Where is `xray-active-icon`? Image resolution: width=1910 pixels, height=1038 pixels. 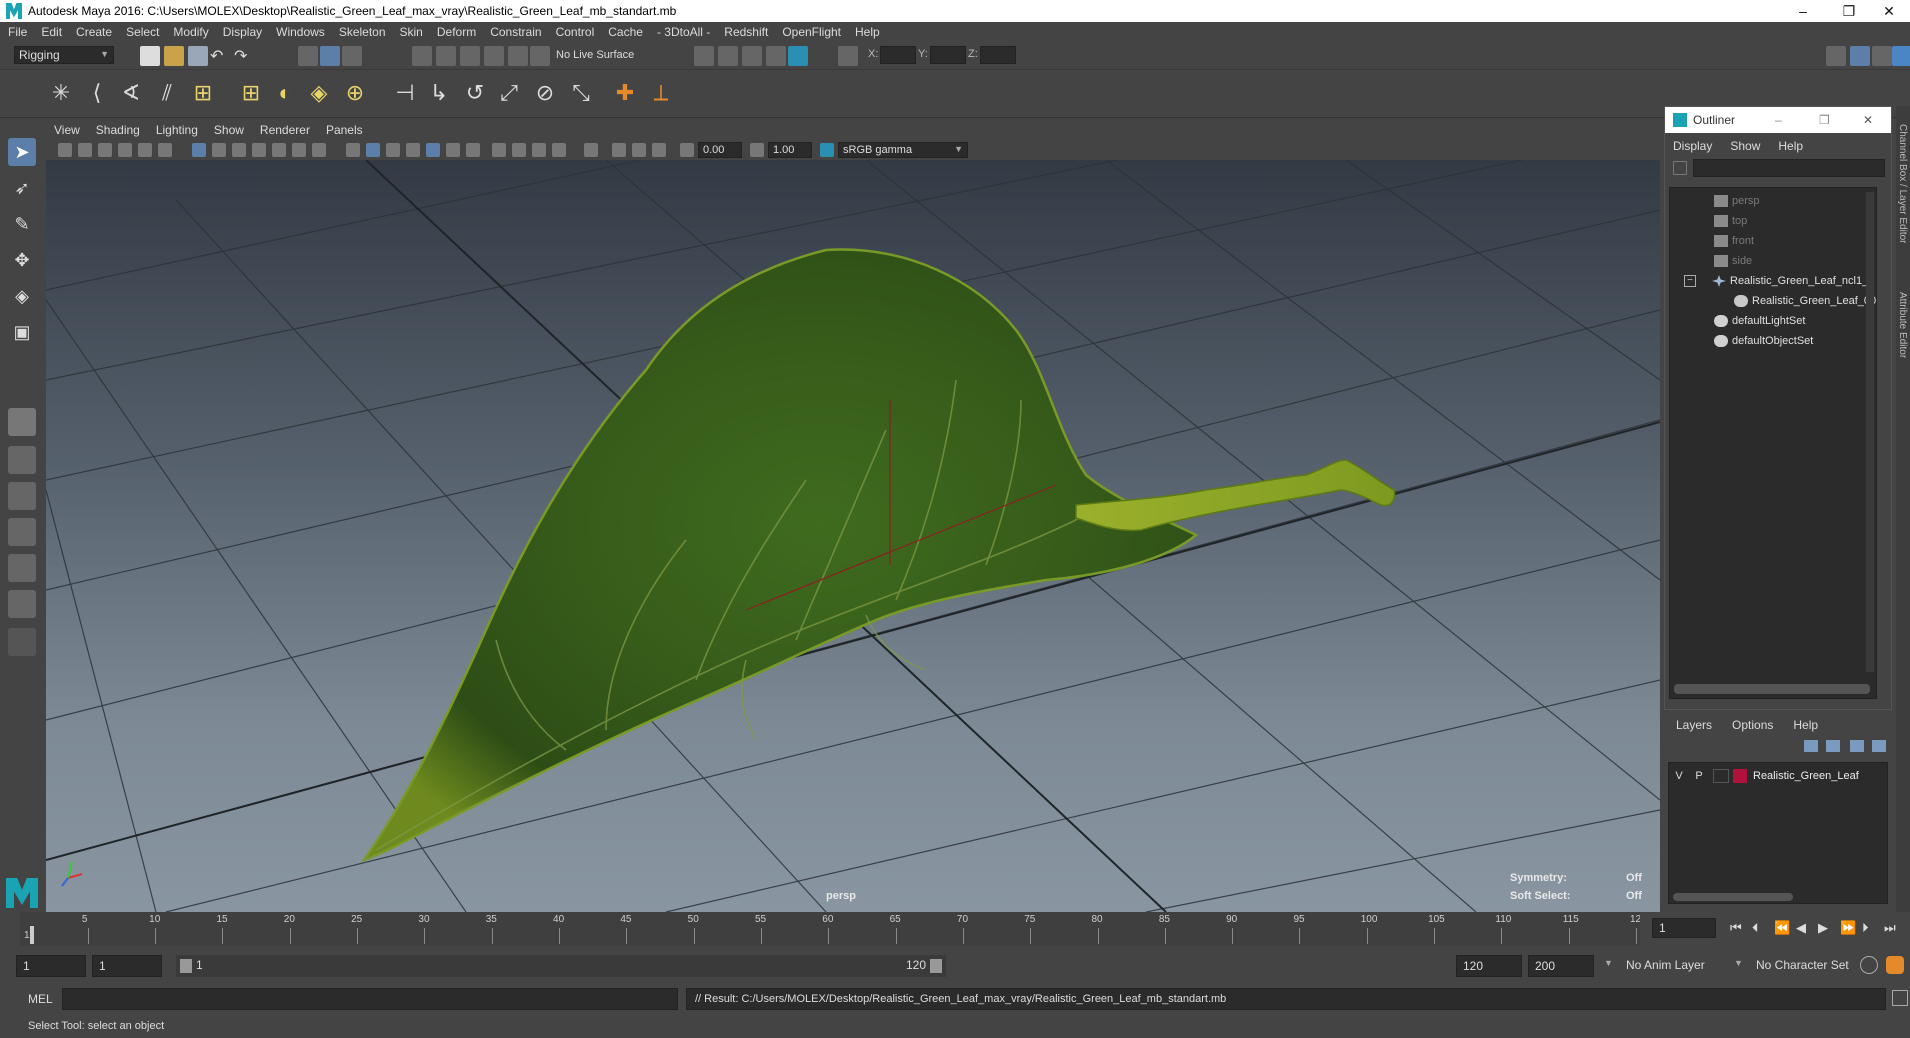
xray-active-icon is located at coordinates (639, 150).